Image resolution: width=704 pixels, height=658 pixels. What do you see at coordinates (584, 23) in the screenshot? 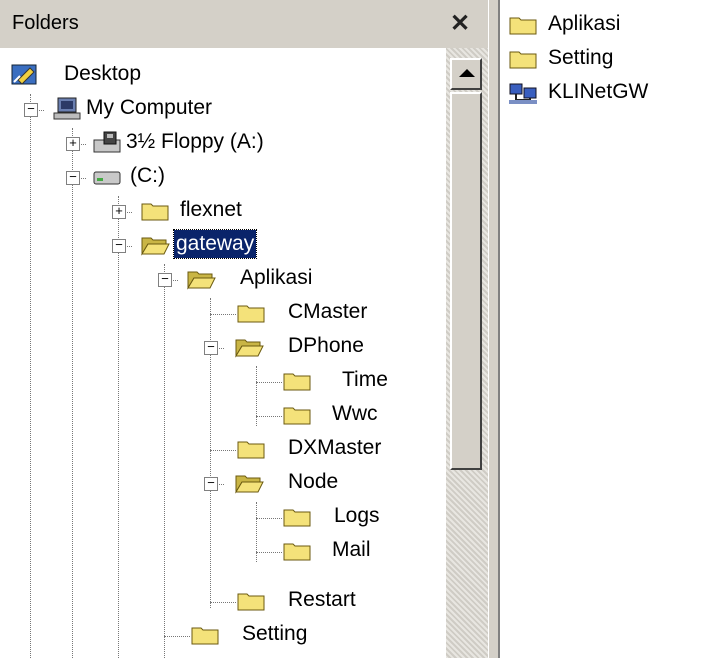
I see `content-item-label: Aplikasi` at bounding box center [584, 23].